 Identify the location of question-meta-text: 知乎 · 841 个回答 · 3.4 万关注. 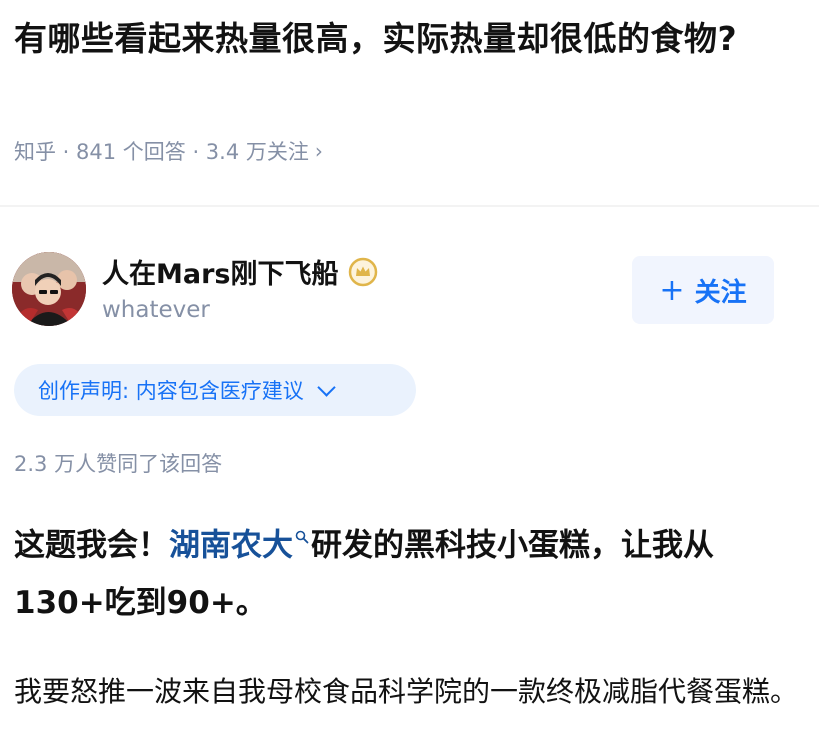
(161, 152).